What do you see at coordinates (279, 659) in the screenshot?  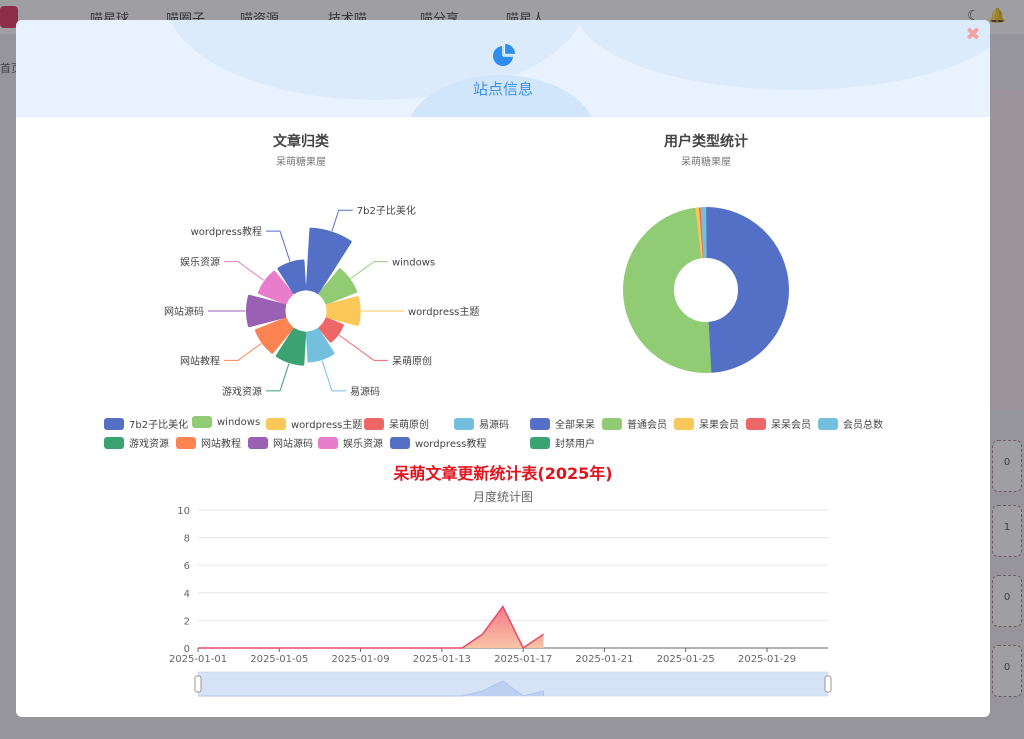 I see `x-tick-label: 2025-01-05` at bounding box center [279, 659].